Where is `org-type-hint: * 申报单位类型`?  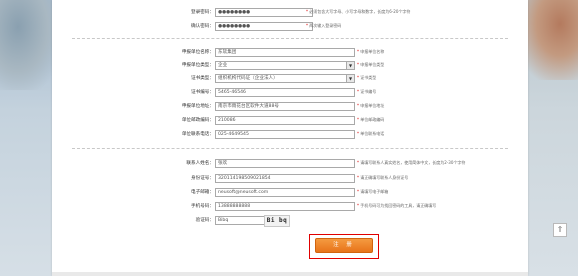 org-type-hint: * 申报单位类型 is located at coordinates (370, 65).